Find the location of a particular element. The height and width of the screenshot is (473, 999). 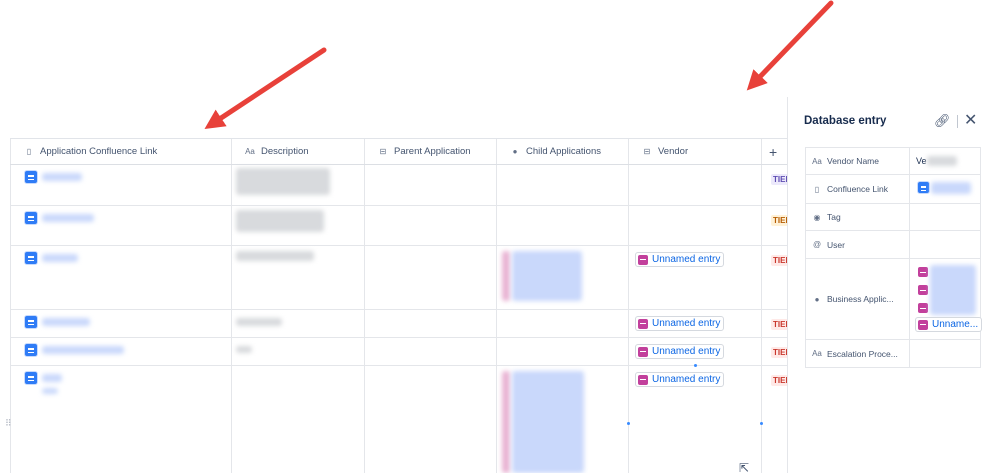

field-label-cell: ▯ Confluence Link is located at coordinates (858, 189).